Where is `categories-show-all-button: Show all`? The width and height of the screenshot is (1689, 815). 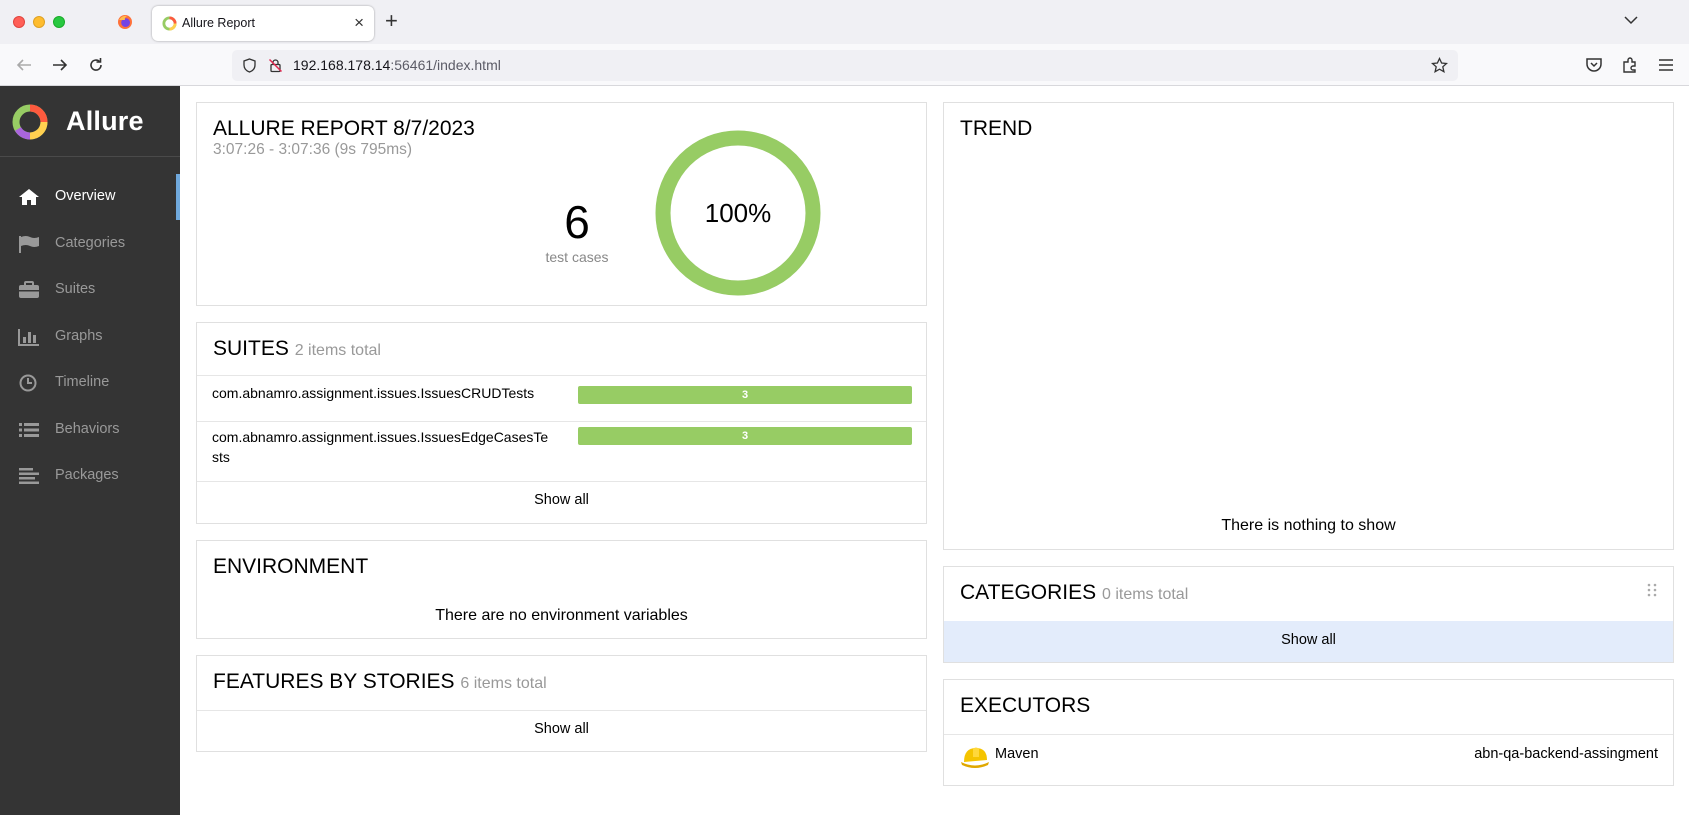 categories-show-all-button: Show all is located at coordinates (1308, 640).